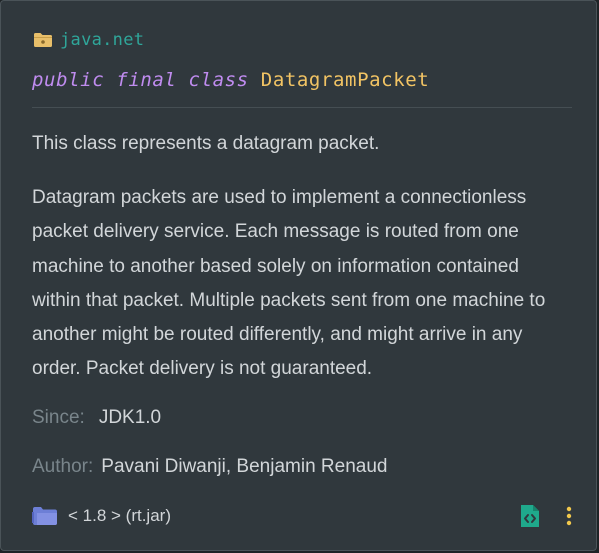  I want to click on divider, so click(302, 107).